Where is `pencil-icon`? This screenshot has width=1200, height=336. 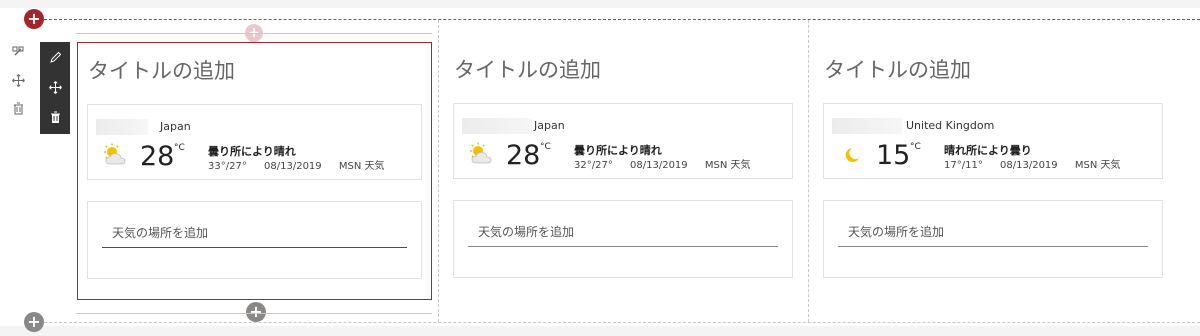
pencil-icon is located at coordinates (55, 57).